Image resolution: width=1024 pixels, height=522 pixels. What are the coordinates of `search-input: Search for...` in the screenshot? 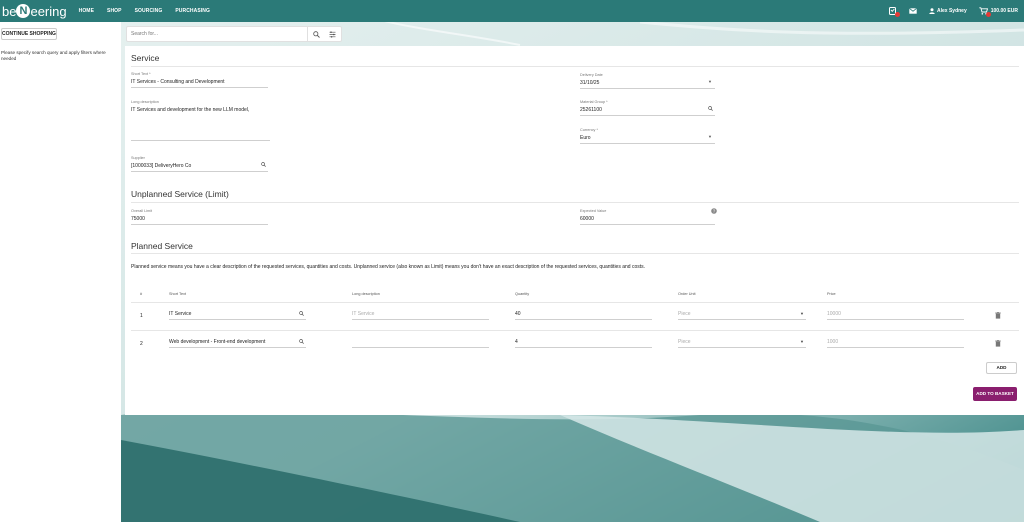 It's located at (217, 34).